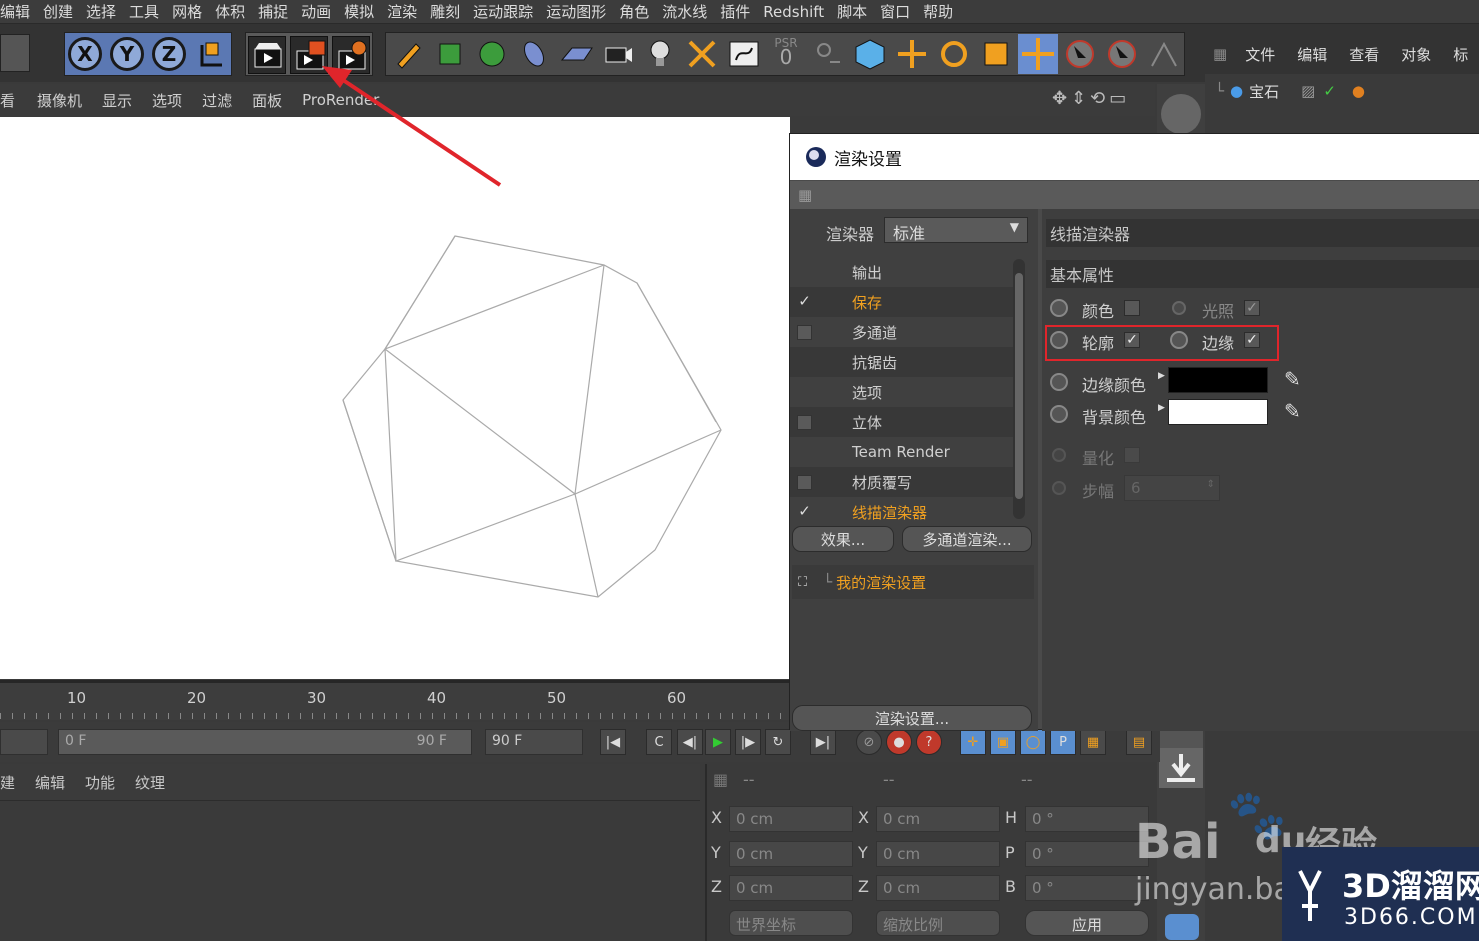 The image size is (1479, 941). I want to click on rot-b-field: 0 °, so click(1087, 888).